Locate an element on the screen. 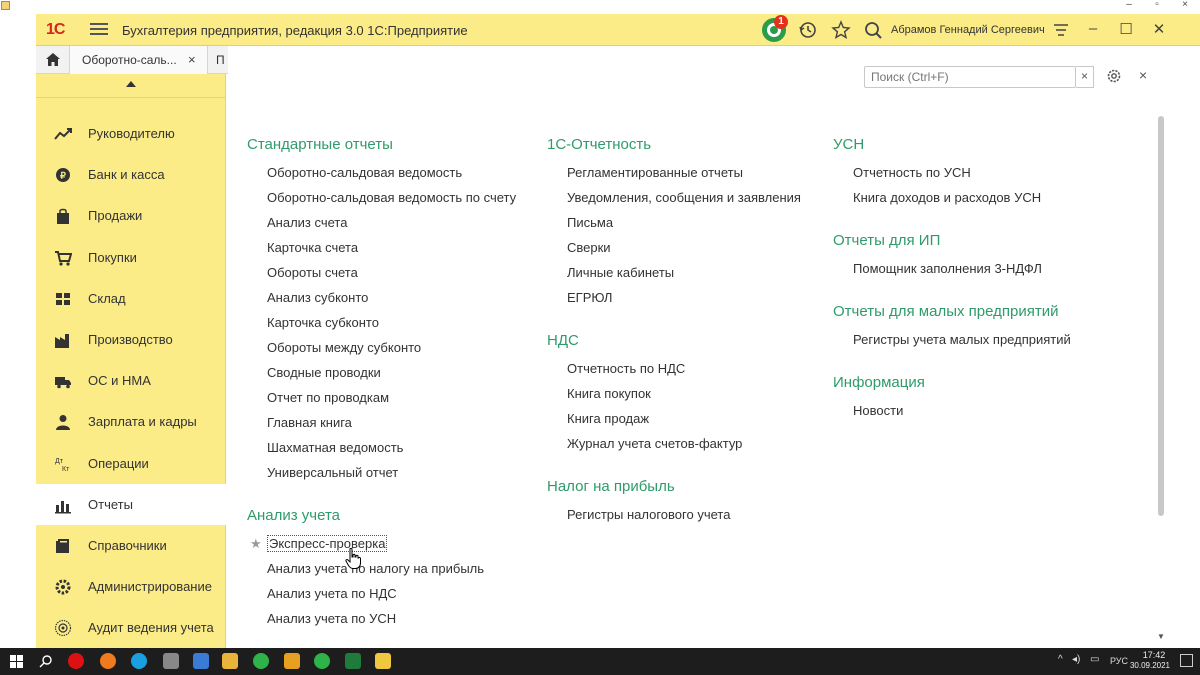 The image size is (1200, 675). report-link: Помощник заполнения 3-НДФЛ is located at coordinates (952, 268).